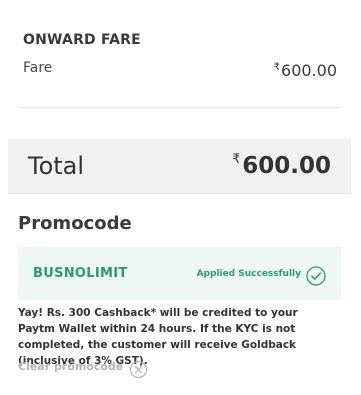 The width and height of the screenshot is (361, 395). I want to click on total-amount: ₹600.00, so click(281, 165).